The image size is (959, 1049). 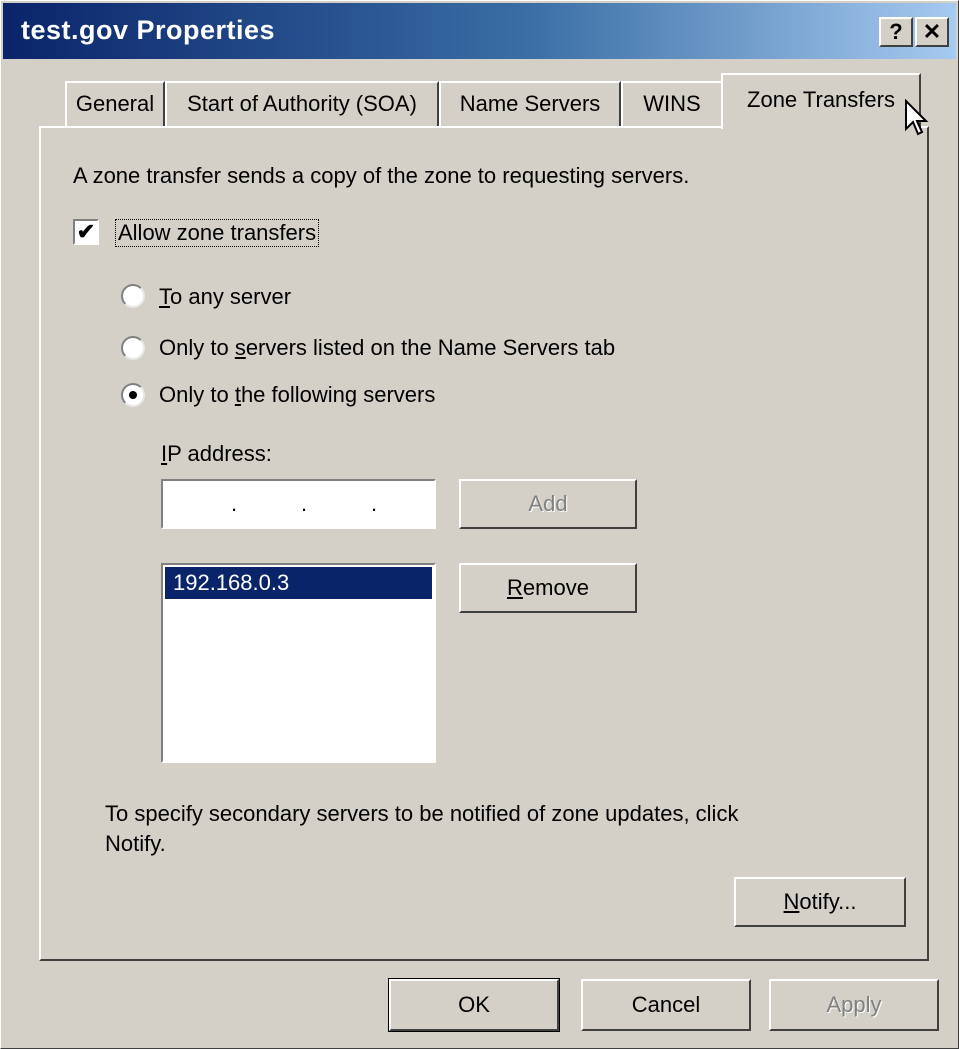 I want to click on tab-label: WINS, so click(x=672, y=103).